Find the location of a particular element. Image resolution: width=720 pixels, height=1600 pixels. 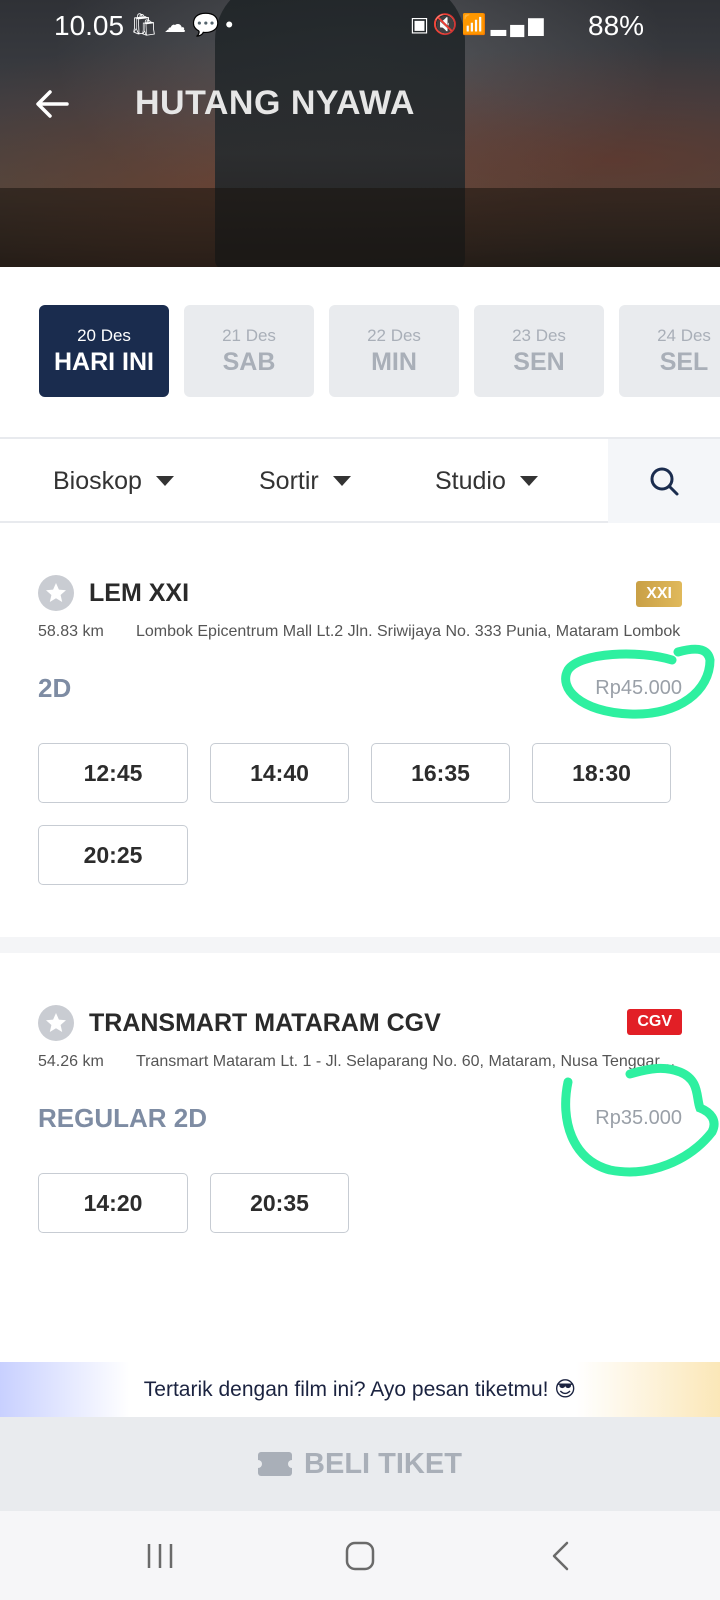

battery-percent: 88% is located at coordinates (616, 25).